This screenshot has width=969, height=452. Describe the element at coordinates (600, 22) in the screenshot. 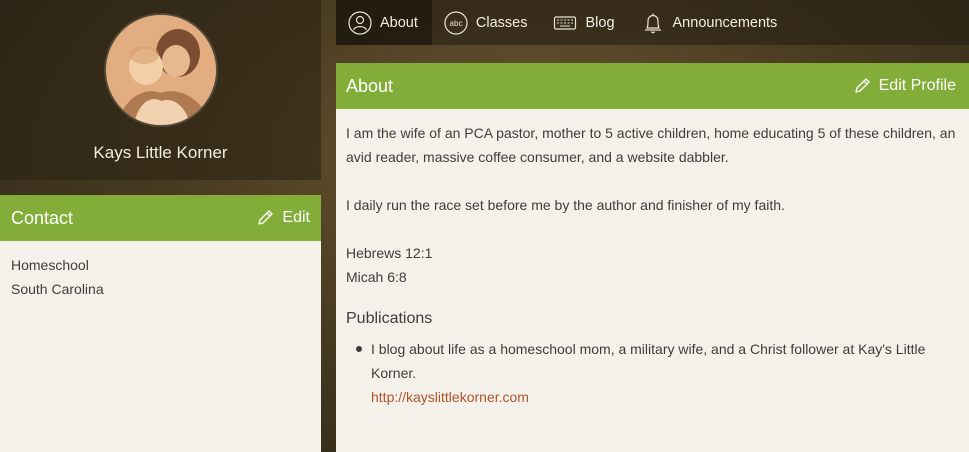

I see `tab-blog-label: Blog` at that location.